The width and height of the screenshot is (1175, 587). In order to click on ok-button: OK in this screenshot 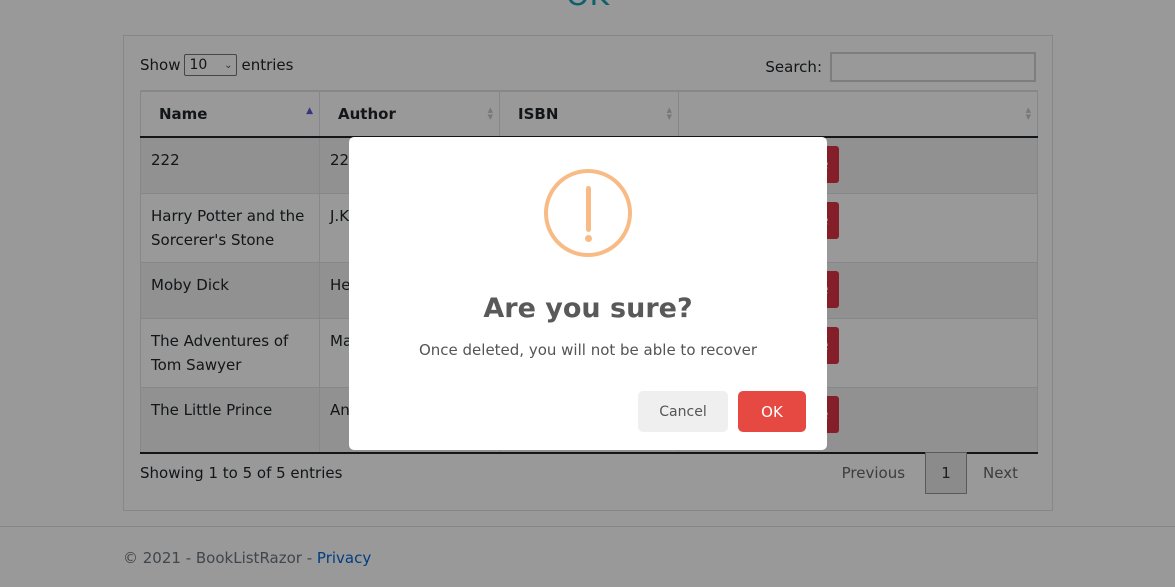, I will do `click(772, 411)`.